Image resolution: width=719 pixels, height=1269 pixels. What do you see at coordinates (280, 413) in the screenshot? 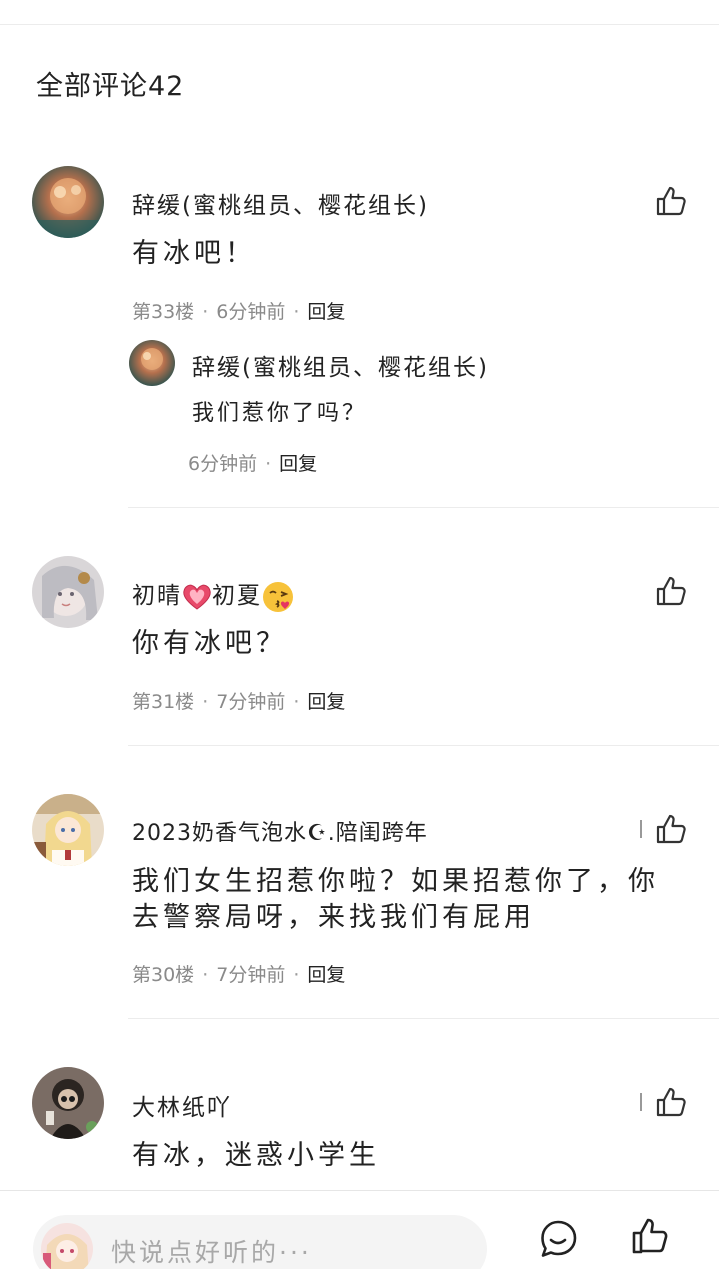
I see `sub-reply-content: 我们惹你了吗？` at bounding box center [280, 413].